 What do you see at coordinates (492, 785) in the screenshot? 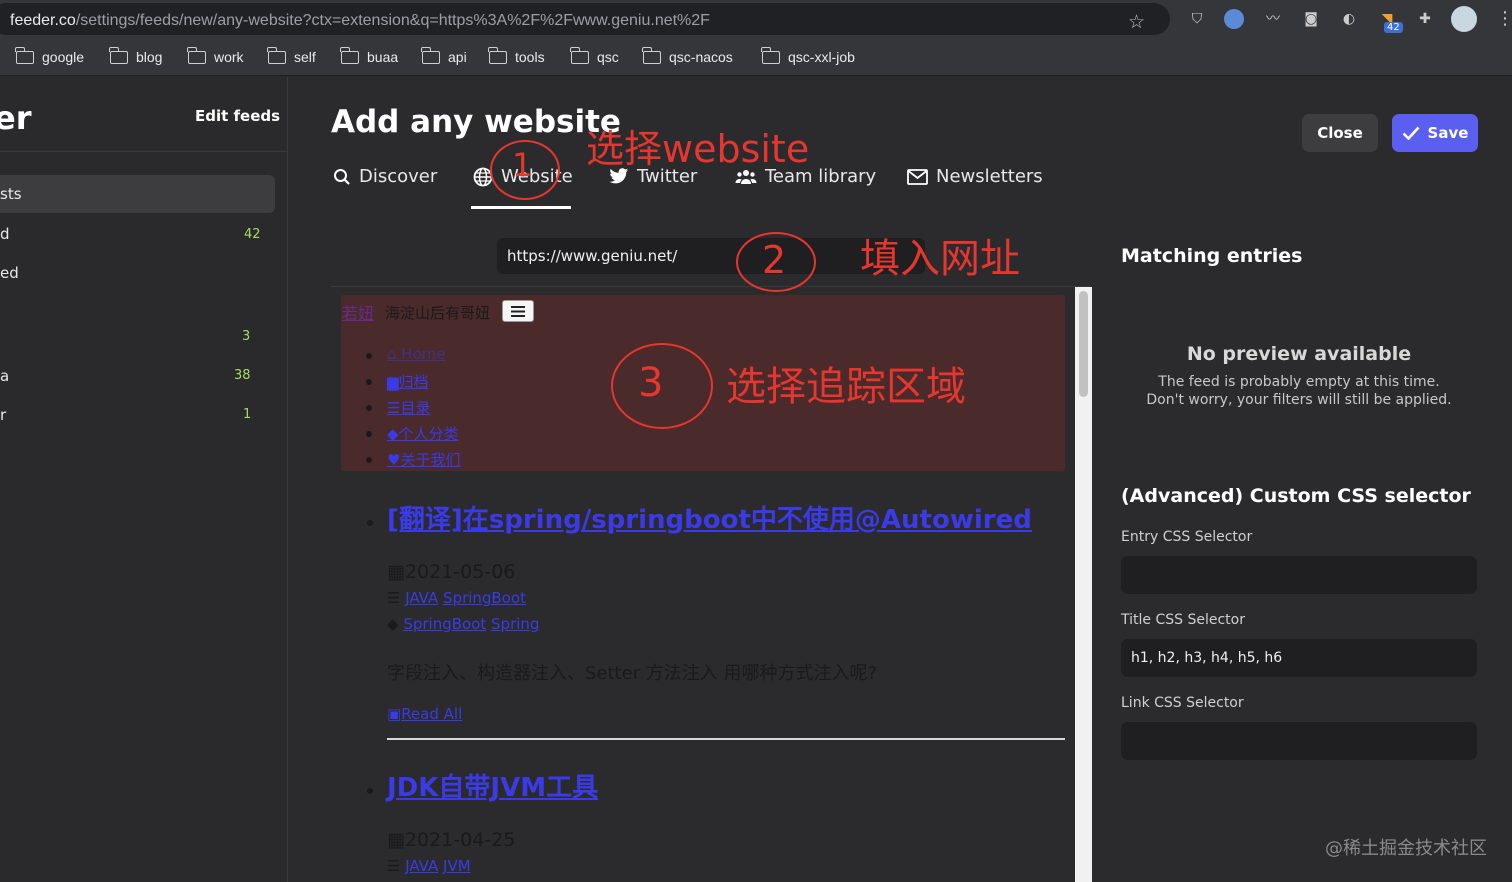
I see `post-title-link: JDK自带JVM工具` at bounding box center [492, 785].